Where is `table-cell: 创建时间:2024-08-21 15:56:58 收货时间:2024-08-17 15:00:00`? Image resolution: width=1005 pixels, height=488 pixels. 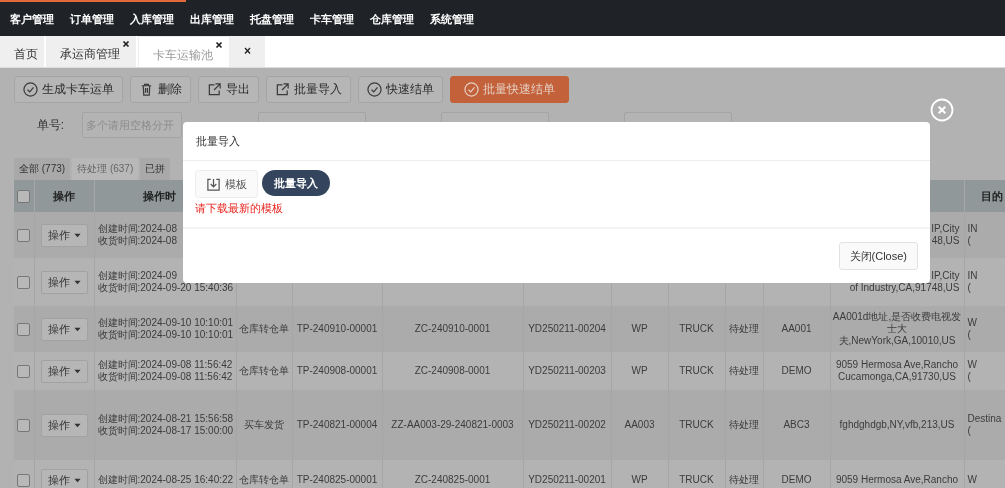 table-cell: 创建时间:2024-08-21 15:56:58 收货时间:2024-08-17 15:00:00 is located at coordinates (165, 424).